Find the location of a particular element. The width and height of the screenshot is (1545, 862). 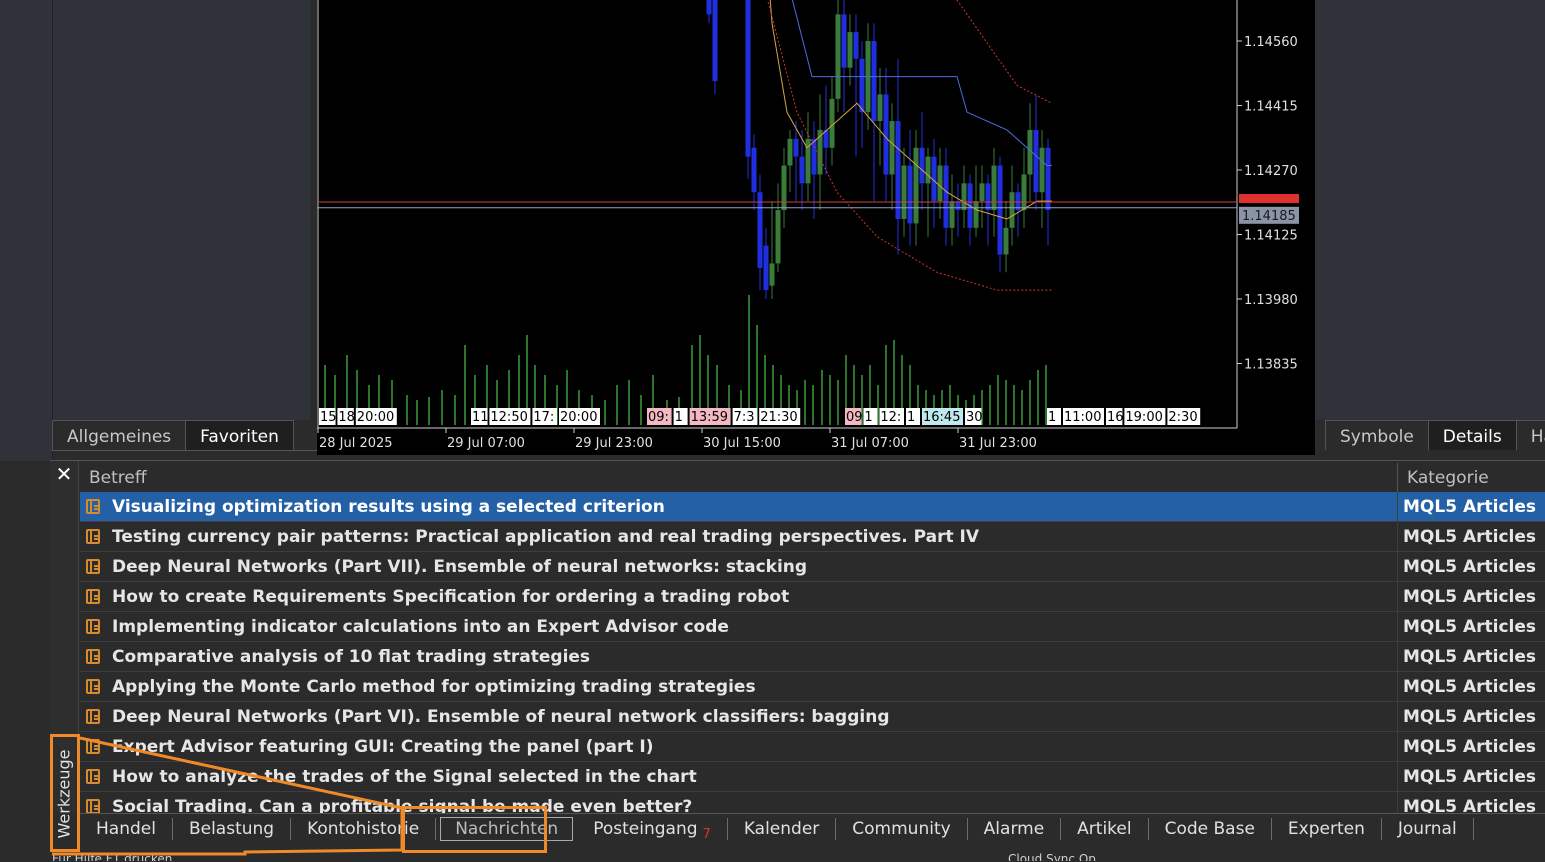

session-marker: 18 is located at coordinates (346, 417).